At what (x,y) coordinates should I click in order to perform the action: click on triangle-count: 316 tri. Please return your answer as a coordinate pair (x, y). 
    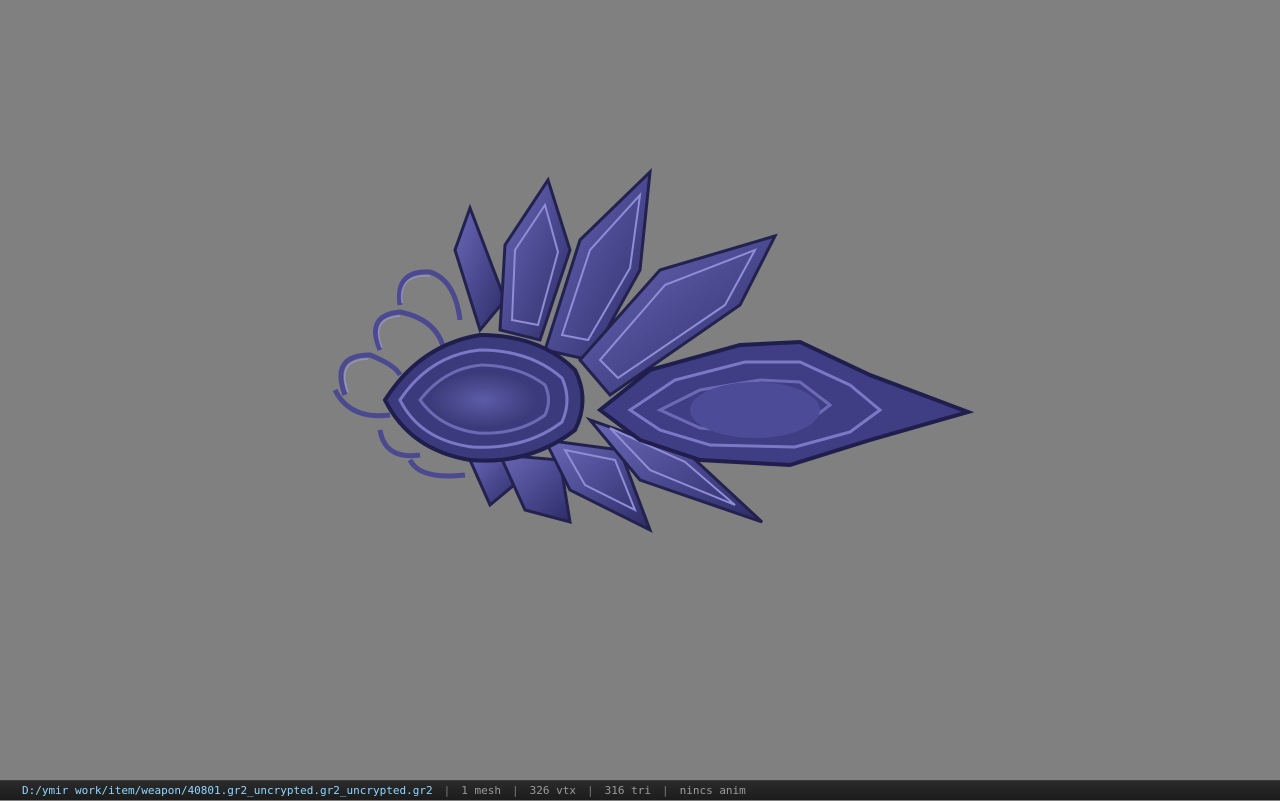
    Looking at the image, I should click on (627, 790).